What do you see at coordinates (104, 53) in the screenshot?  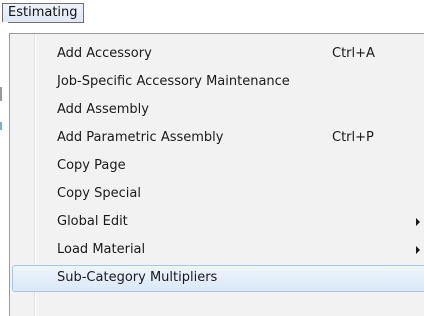 I see `menu-item-label: Add Accessory` at bounding box center [104, 53].